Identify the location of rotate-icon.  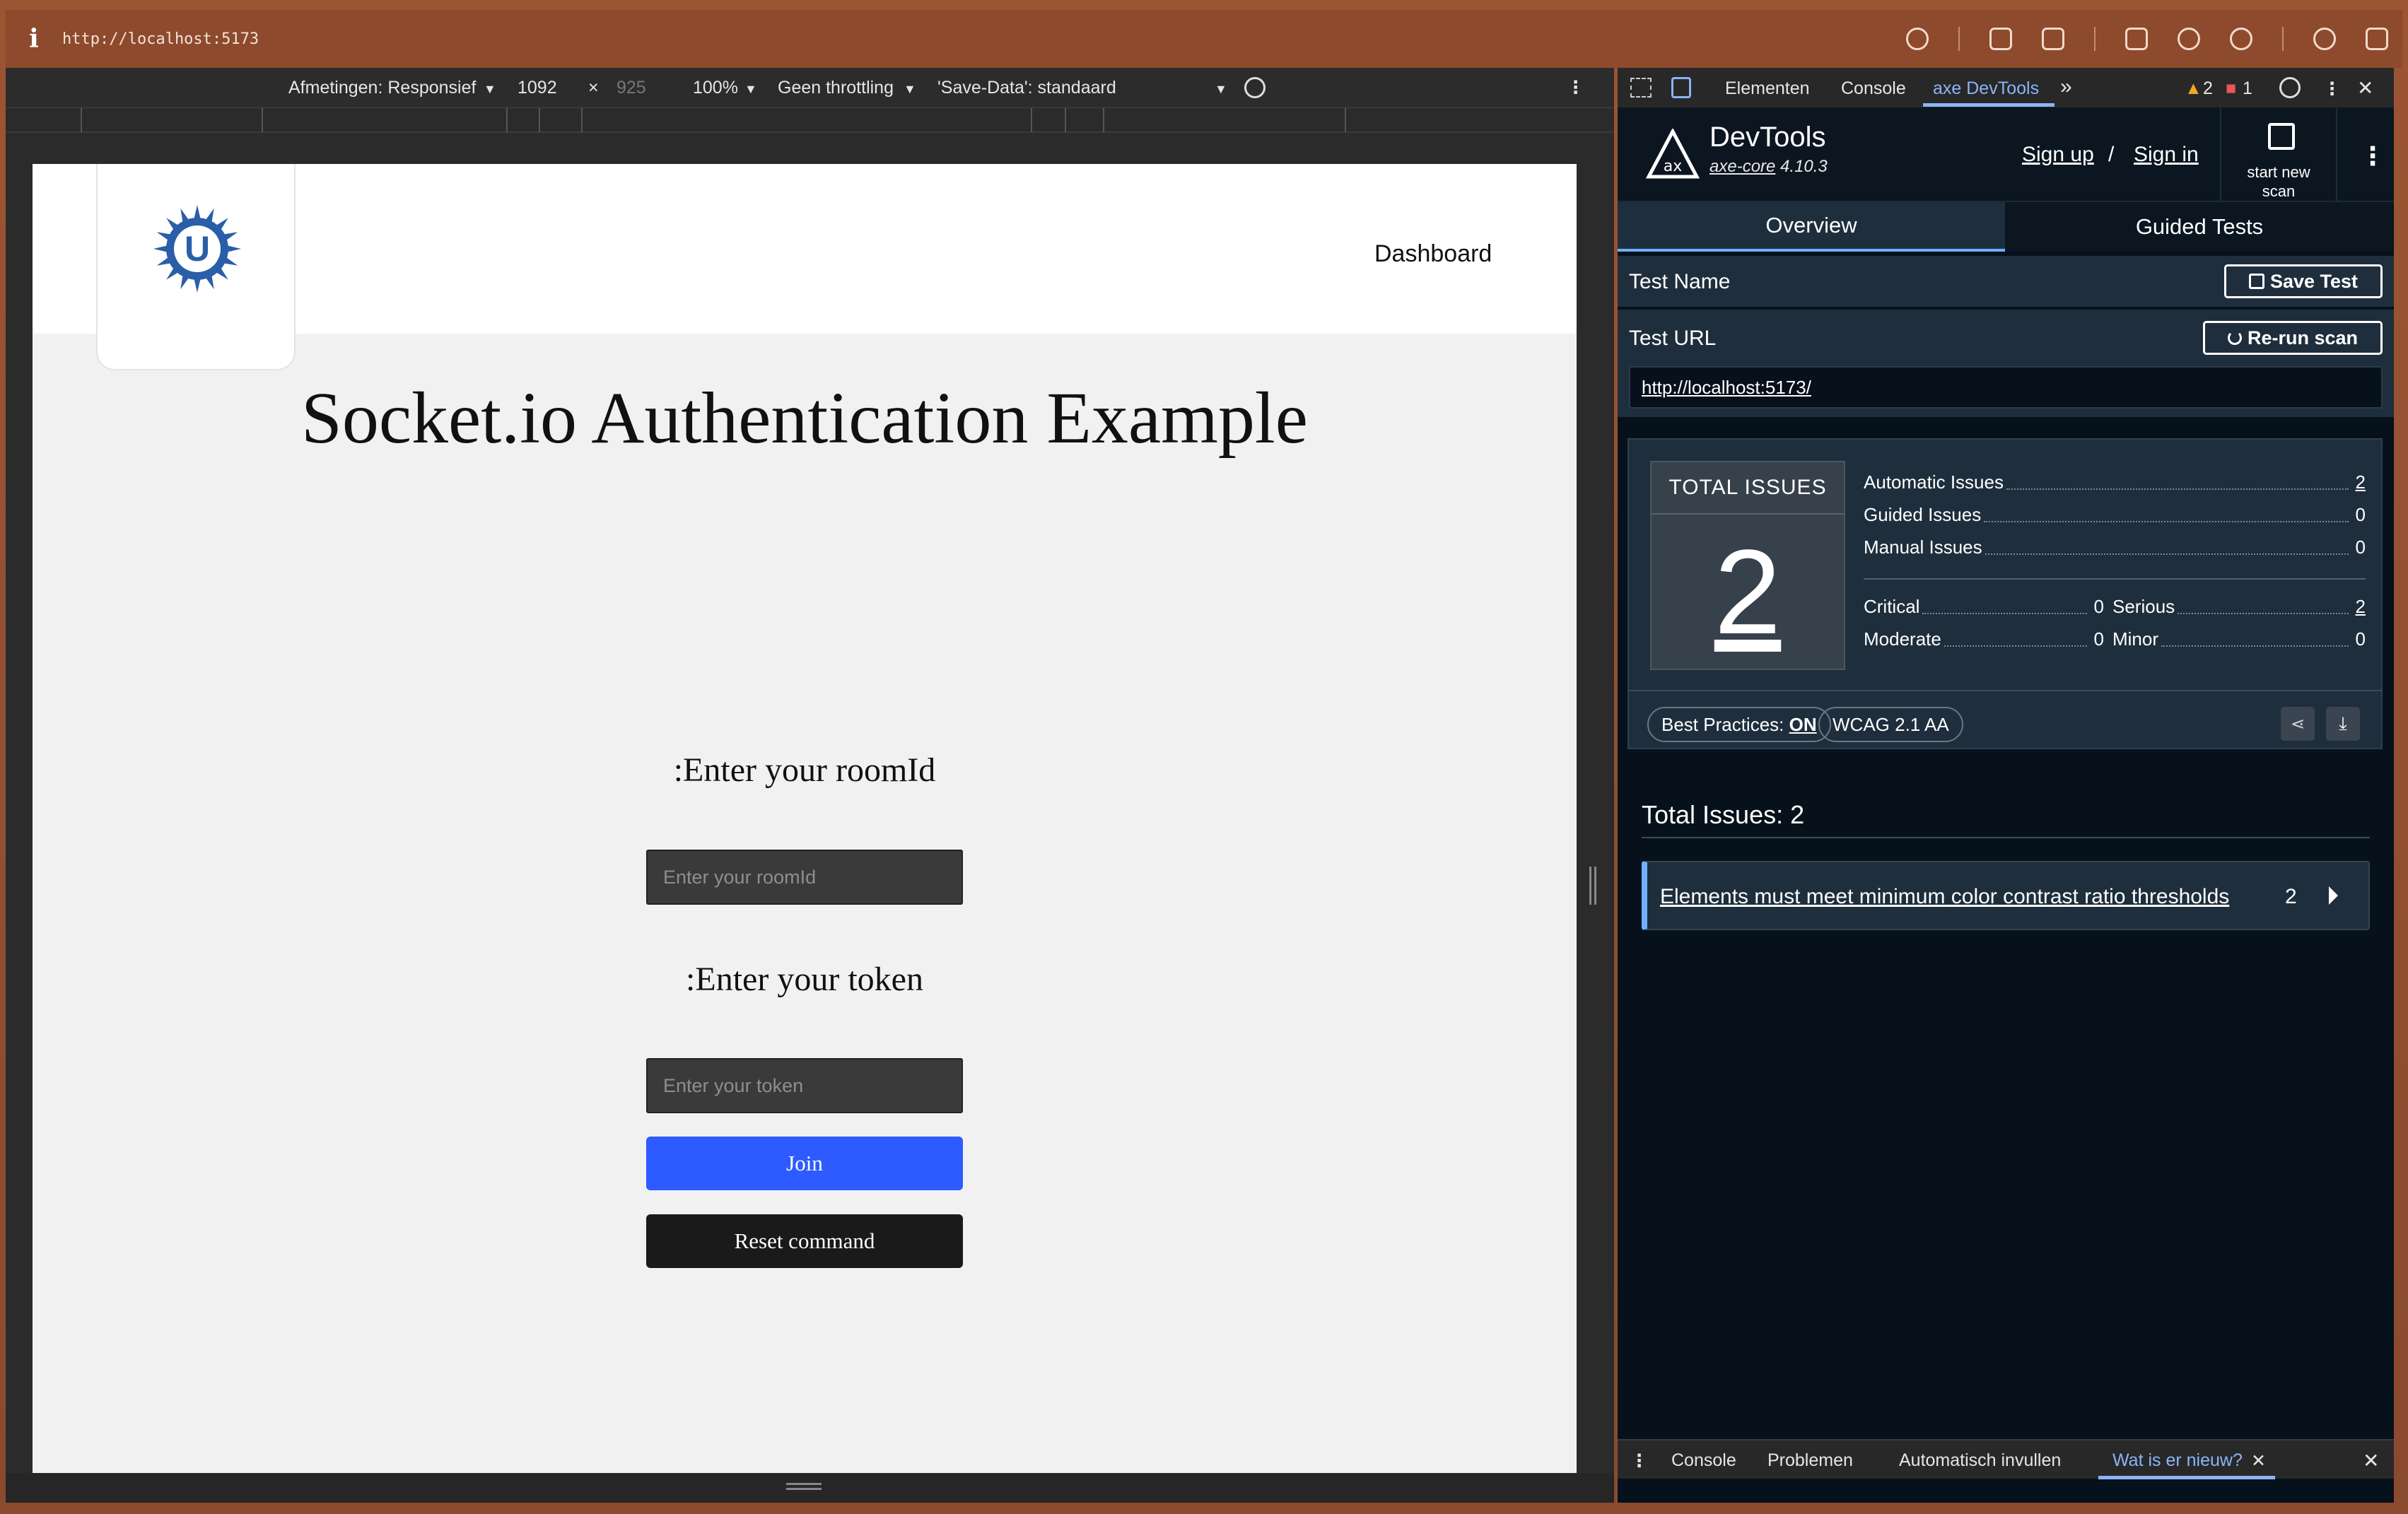
(1255, 88).